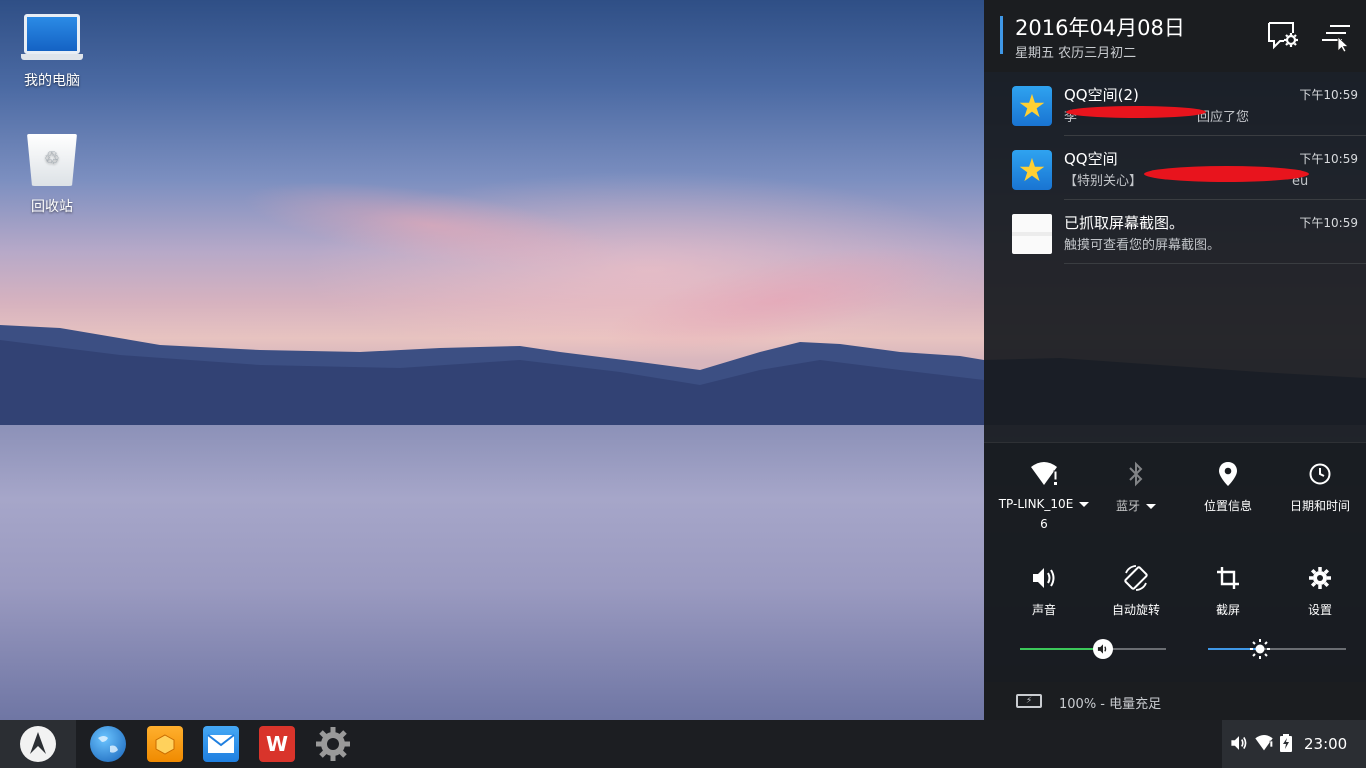 The height and width of the screenshot is (768, 1366). What do you see at coordinates (1228, 474) in the screenshot?
I see `location-pin-icon` at bounding box center [1228, 474].